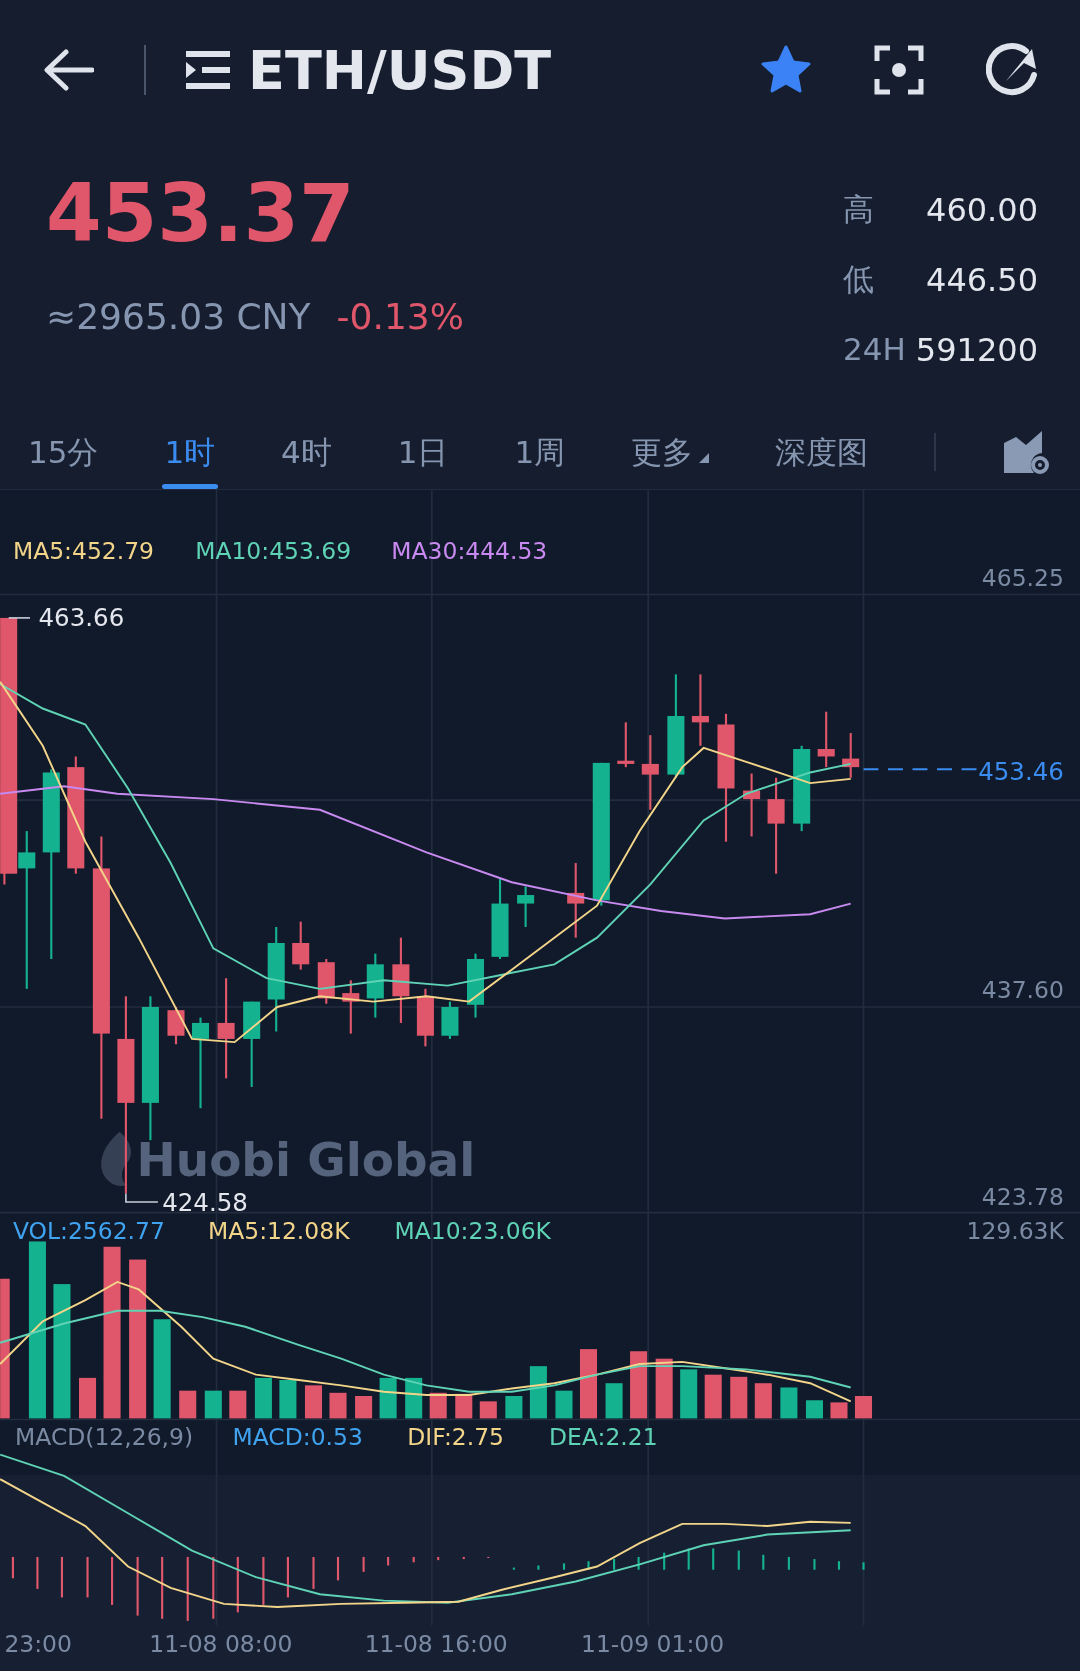  Describe the element at coordinates (455, 1437) in the screenshot. I see `macd-legend: DIF:2.75` at that location.